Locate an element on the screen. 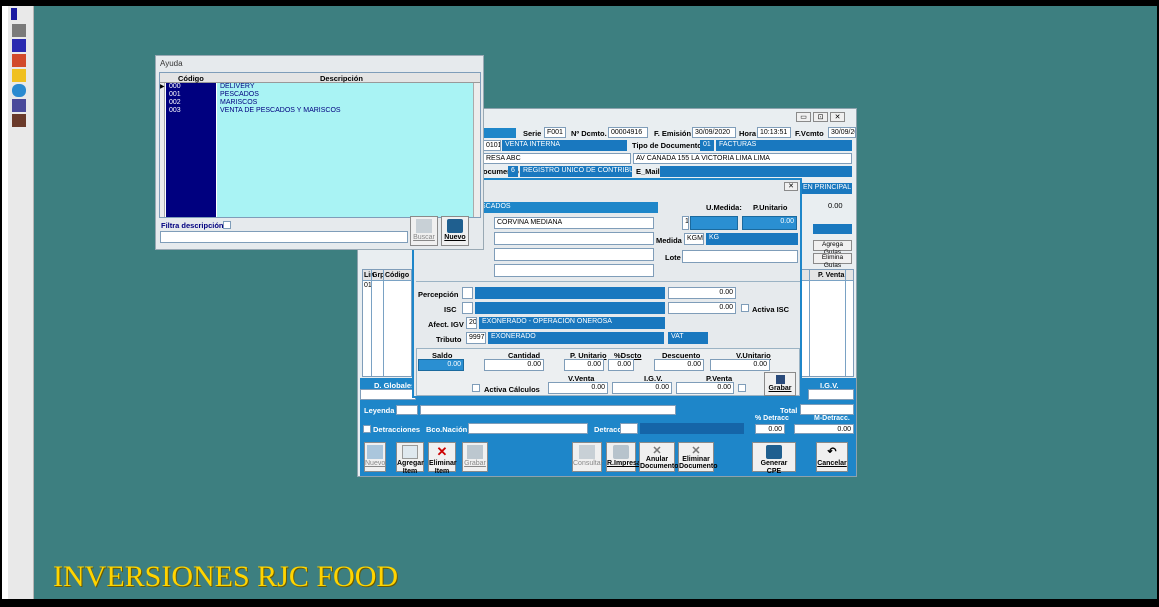 This screenshot has width=1159, height=607. serie-field: F001 is located at coordinates (555, 132).